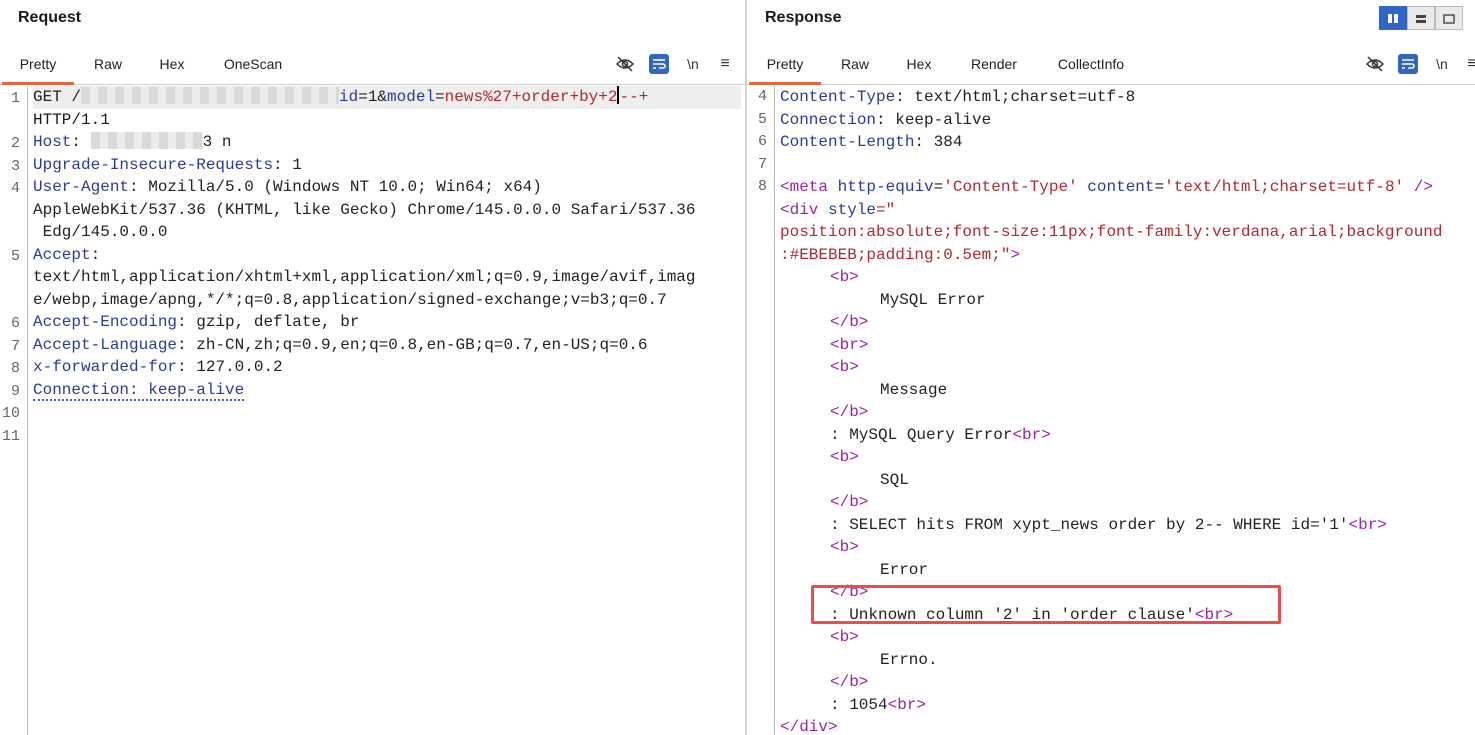 Image resolution: width=1475 pixels, height=735 pixels. I want to click on response-div-open: <div style=", so click(838, 209).